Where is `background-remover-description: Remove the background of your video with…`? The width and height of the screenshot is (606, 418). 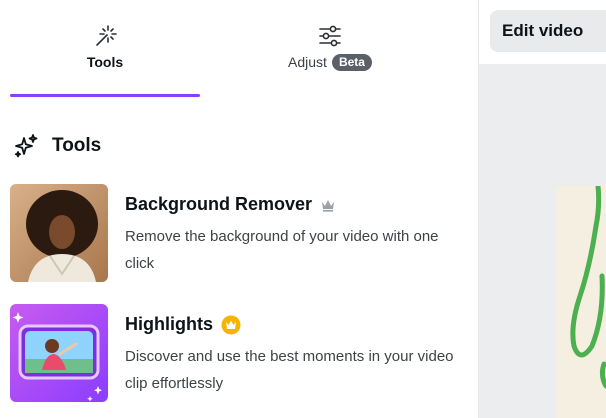 background-remover-description: Remove the background of your video with… is located at coordinates (282, 250).